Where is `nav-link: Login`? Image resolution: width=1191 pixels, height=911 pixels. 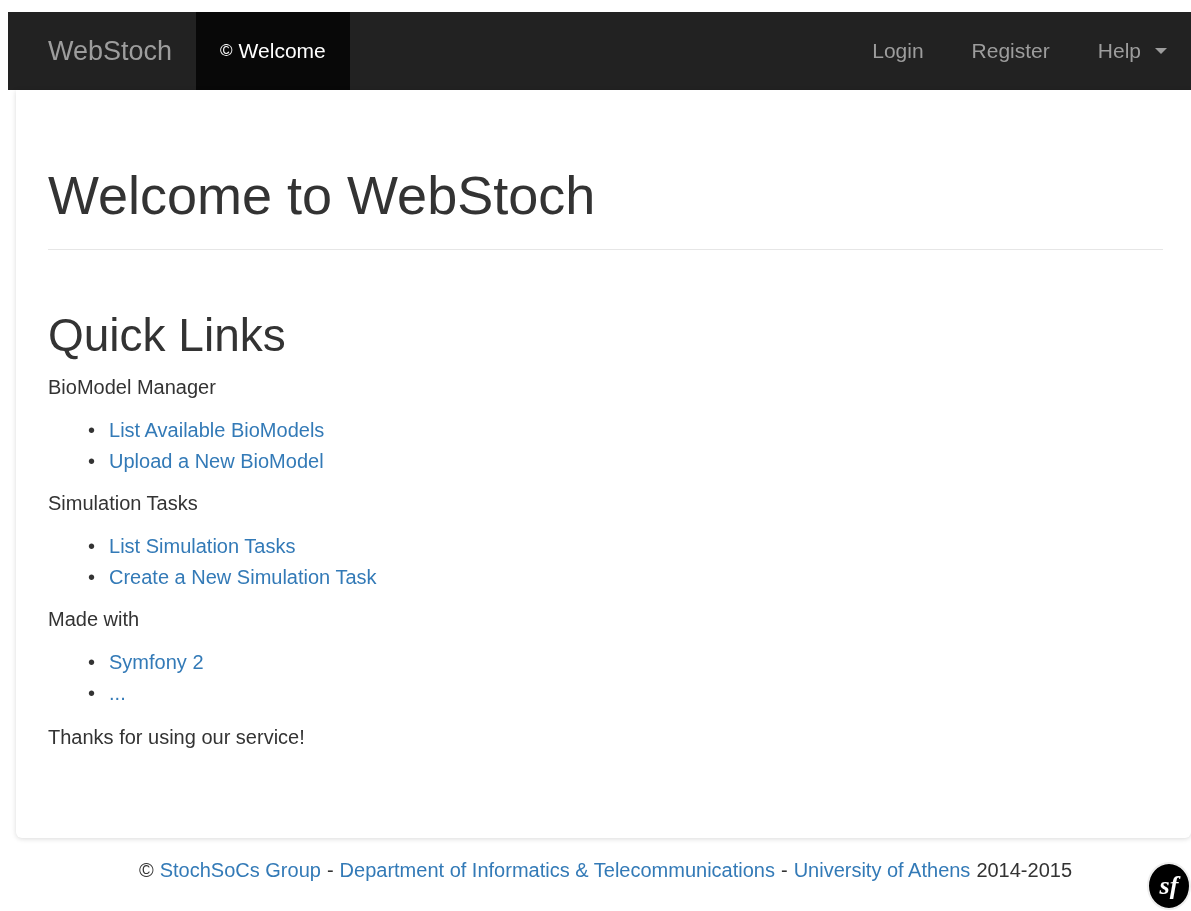 nav-link: Login is located at coordinates (898, 51).